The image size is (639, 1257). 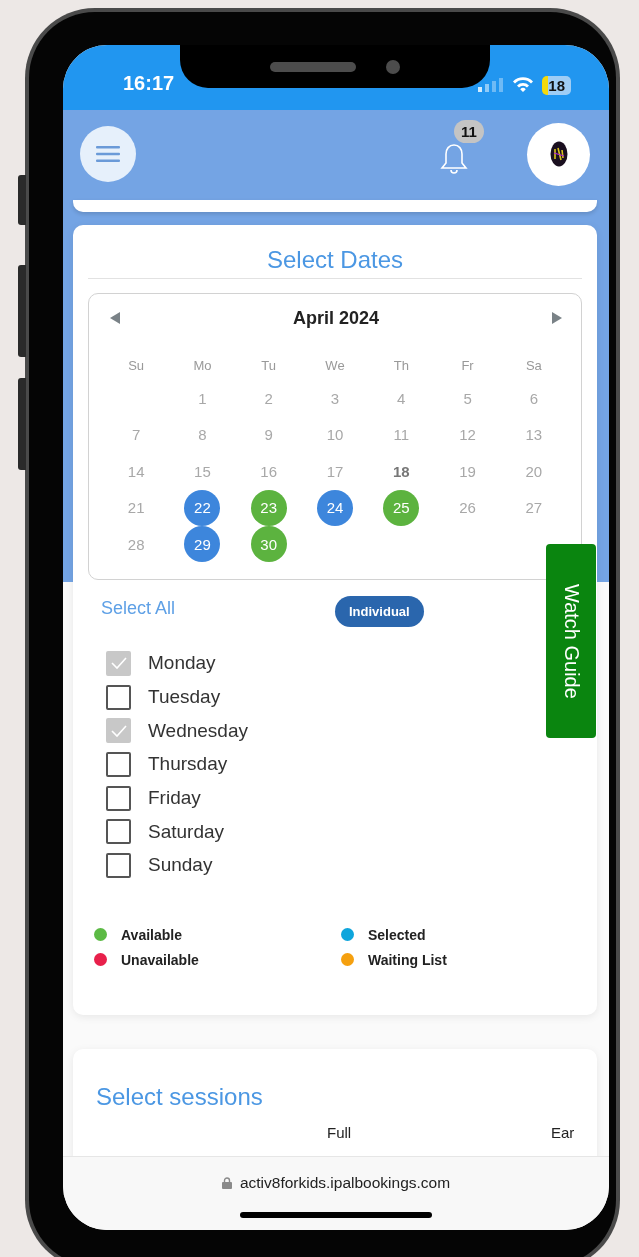 What do you see at coordinates (202, 434) in the screenshot?
I see `calendar-day: 8` at bounding box center [202, 434].